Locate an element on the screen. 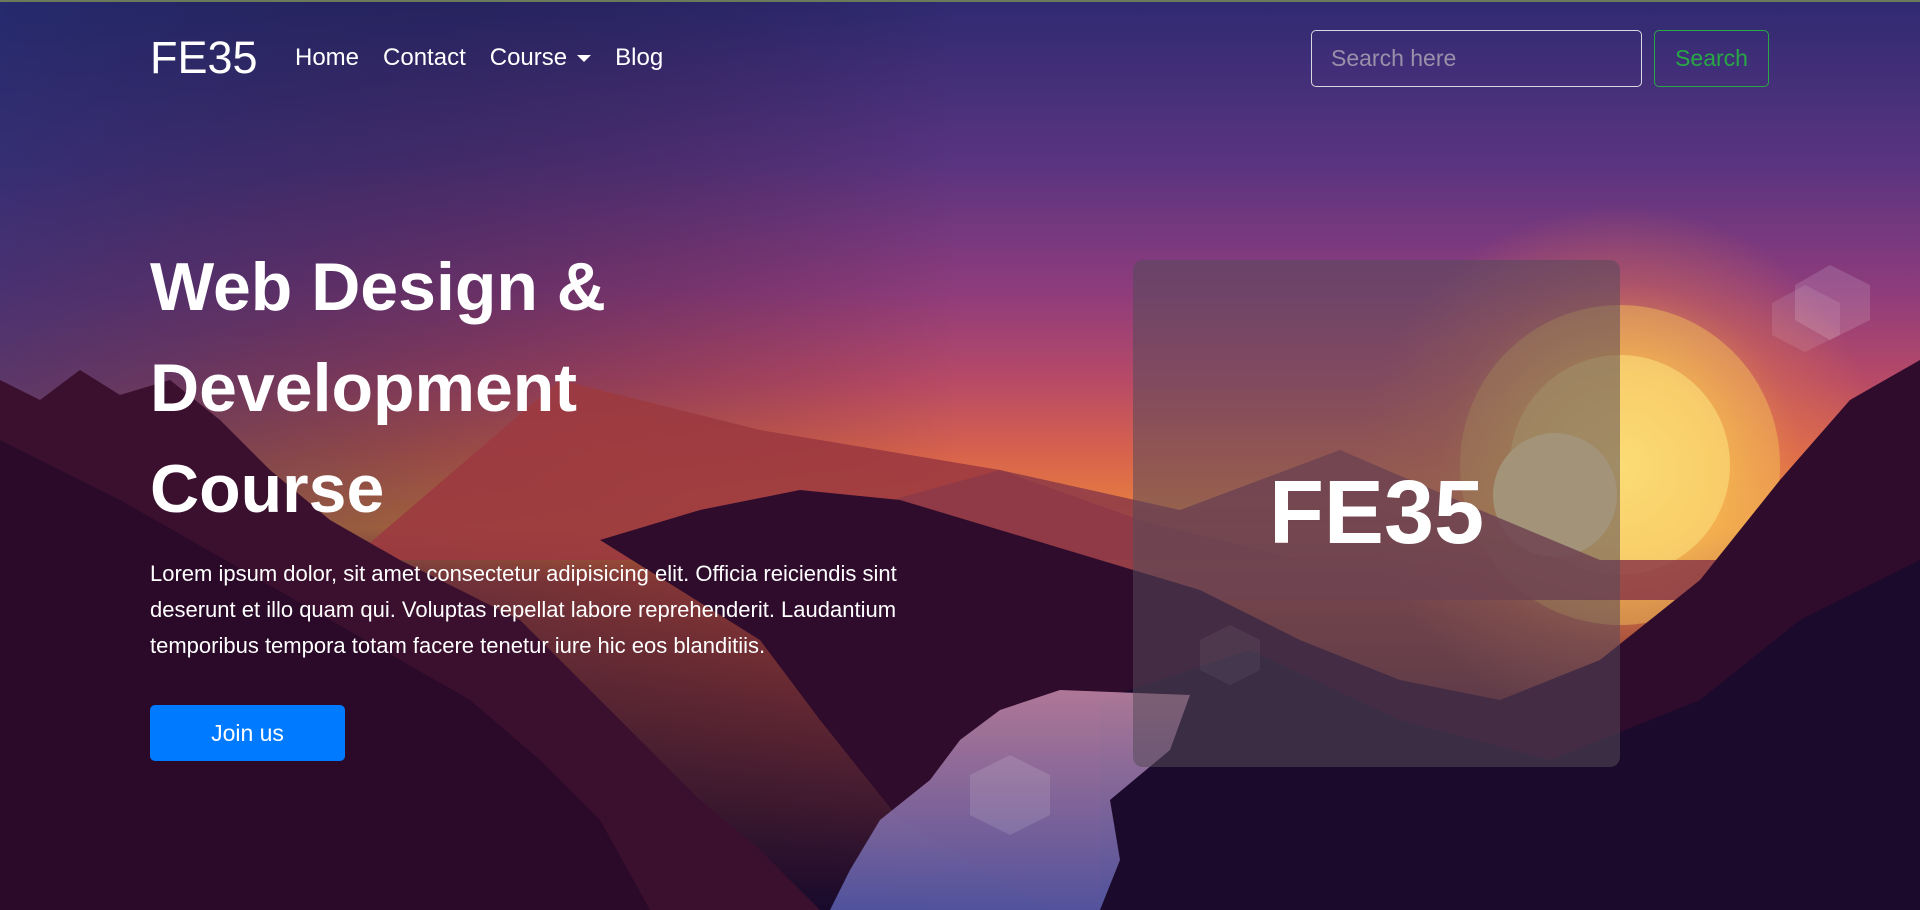  chevron-down-icon is located at coordinates (584, 58).